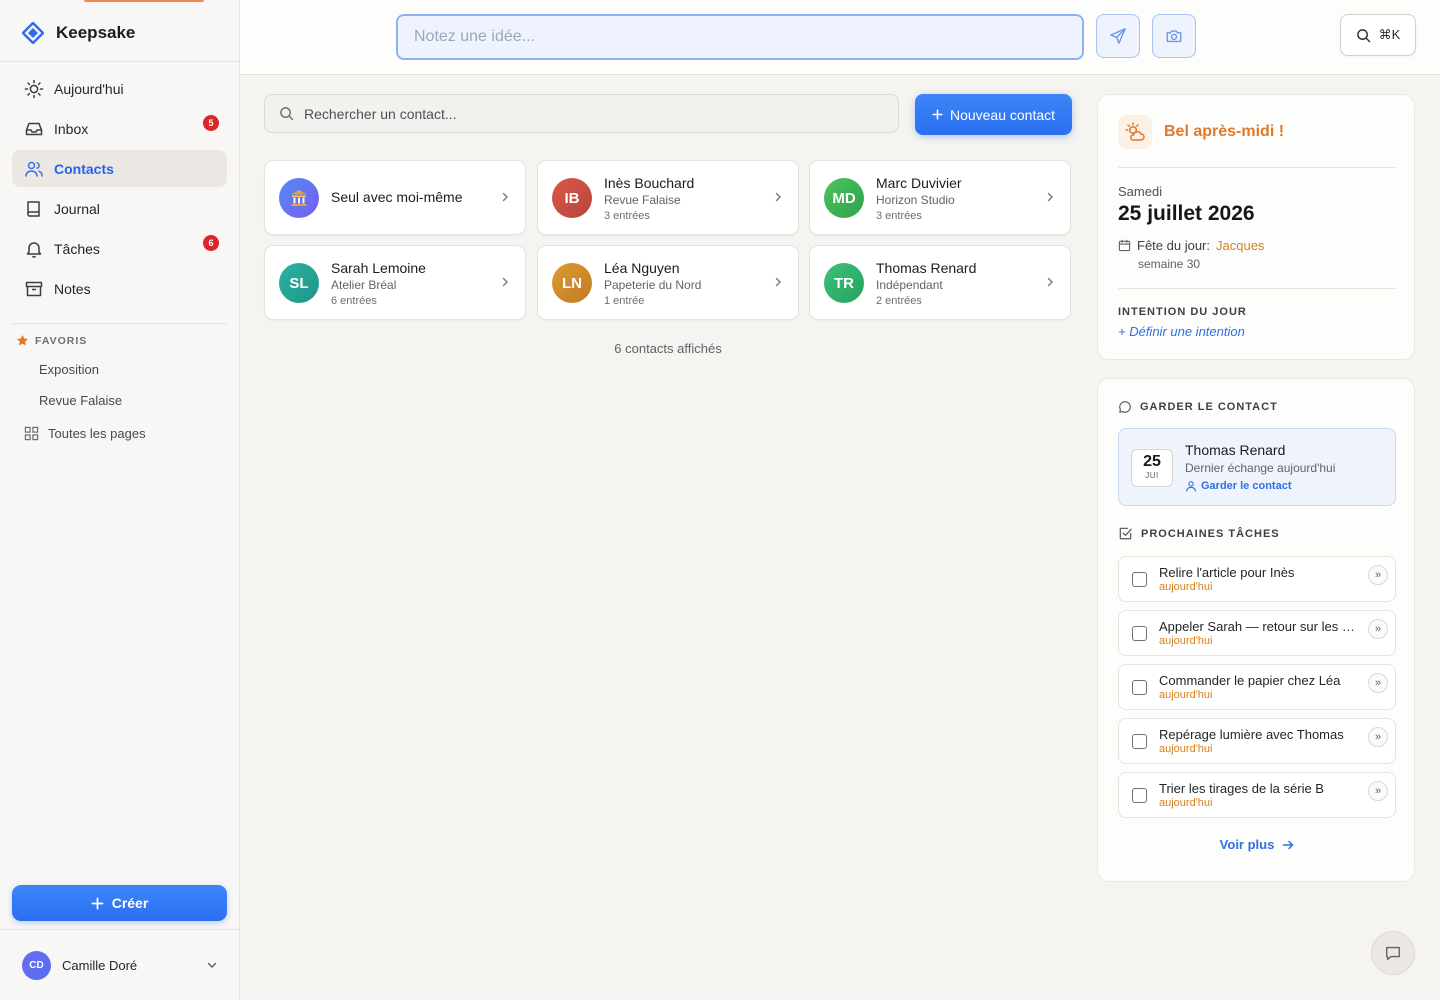 This screenshot has height=1000, width=1440. What do you see at coordinates (1125, 407) in the screenshot?
I see `chat-bubble-icon` at bounding box center [1125, 407].